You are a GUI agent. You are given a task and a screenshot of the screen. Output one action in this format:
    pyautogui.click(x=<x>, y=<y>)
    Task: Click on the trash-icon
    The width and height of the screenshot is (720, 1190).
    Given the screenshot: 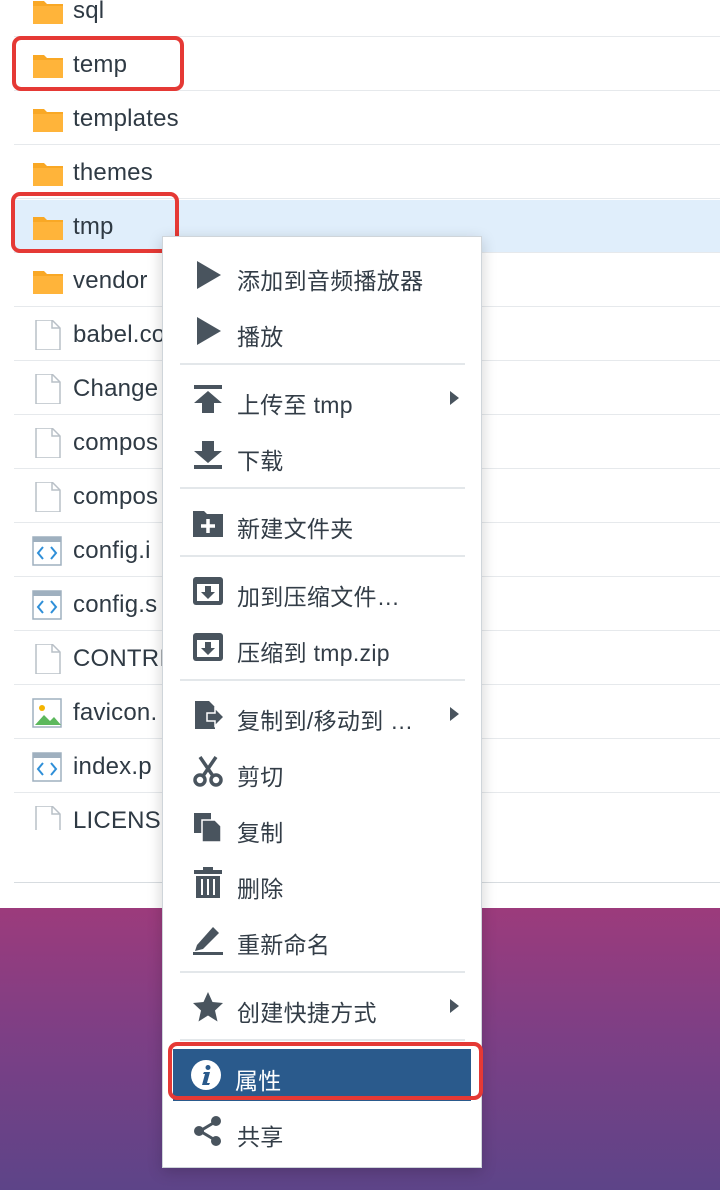 What is the action you would take?
    pyautogui.click(x=208, y=882)
    